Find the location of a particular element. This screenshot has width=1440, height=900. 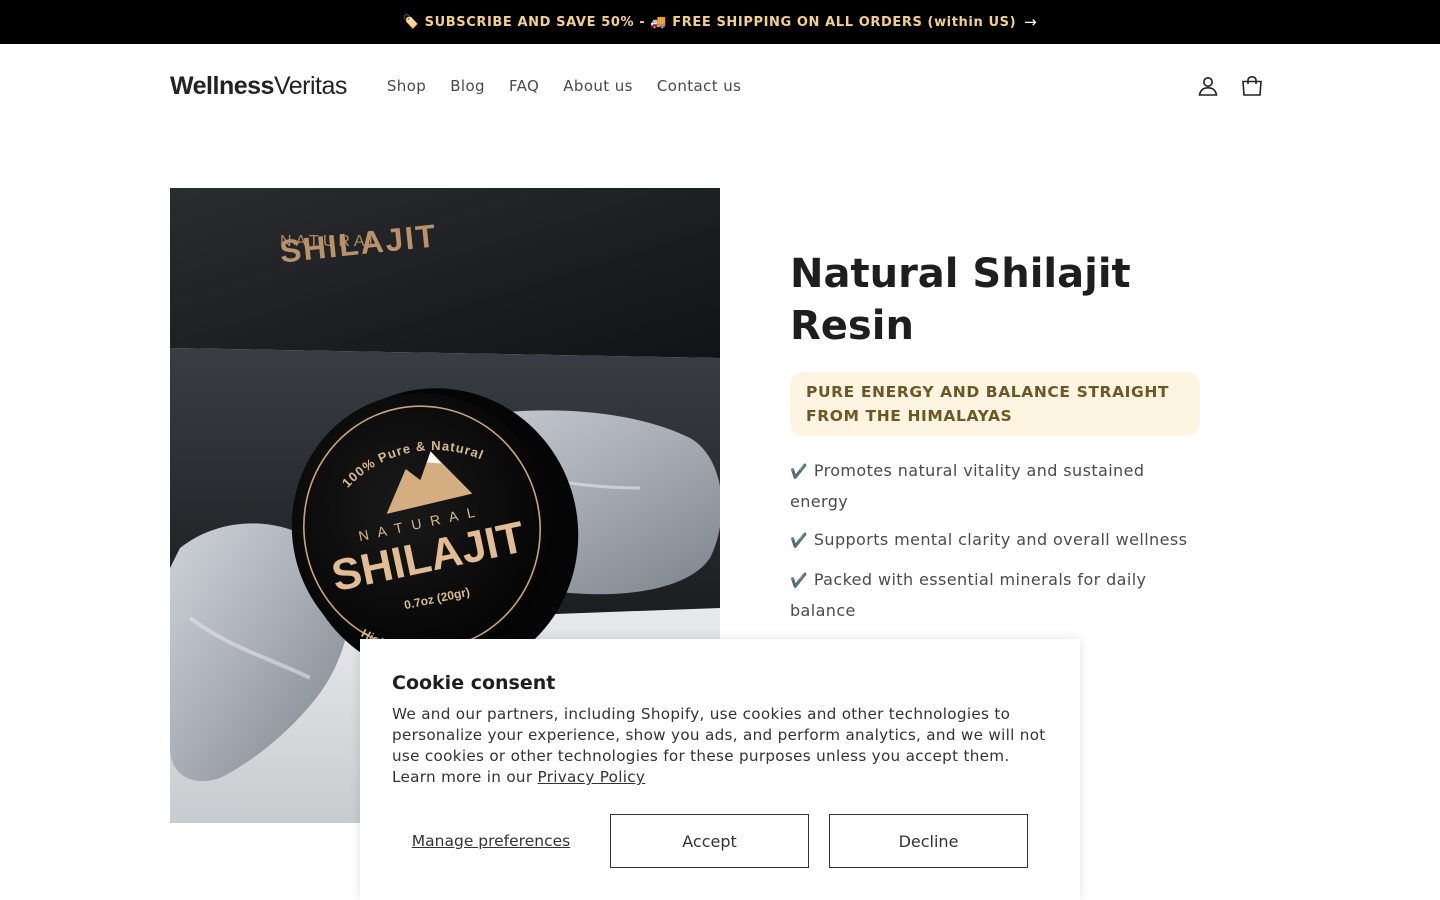

arrow-right-icon: → is located at coordinates (1031, 22).